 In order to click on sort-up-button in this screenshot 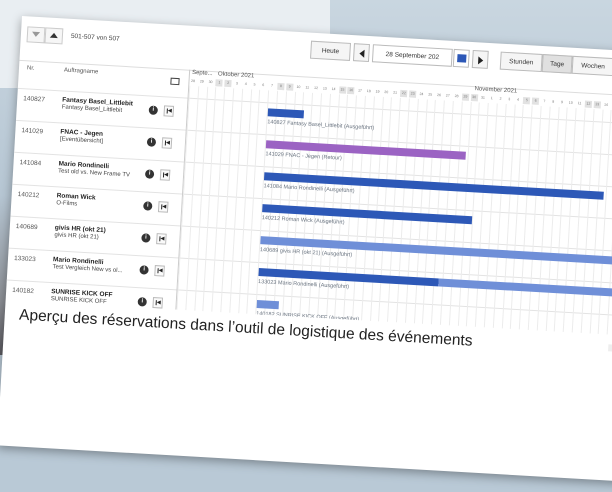, I will do `click(54, 36)`.